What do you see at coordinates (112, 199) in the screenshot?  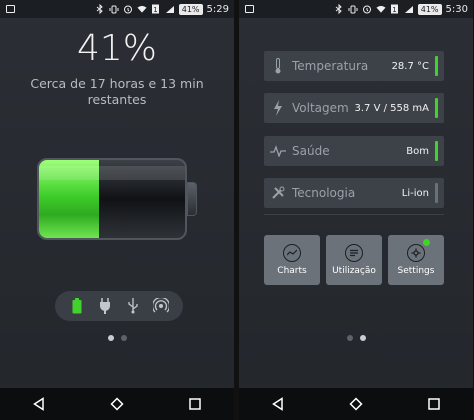 I see `battery-body` at bounding box center [112, 199].